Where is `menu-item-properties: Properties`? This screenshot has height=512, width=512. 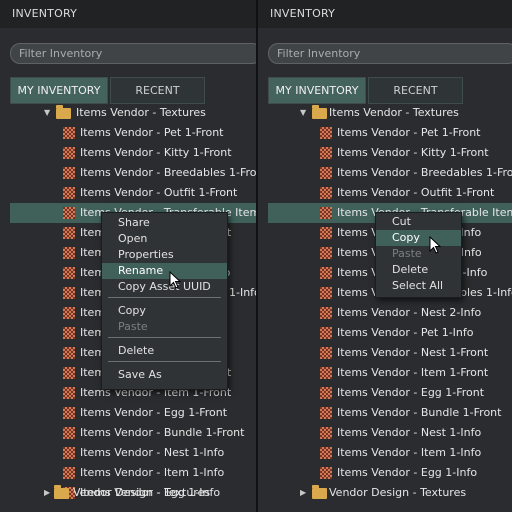
menu-item-properties: Properties is located at coordinates (164, 255).